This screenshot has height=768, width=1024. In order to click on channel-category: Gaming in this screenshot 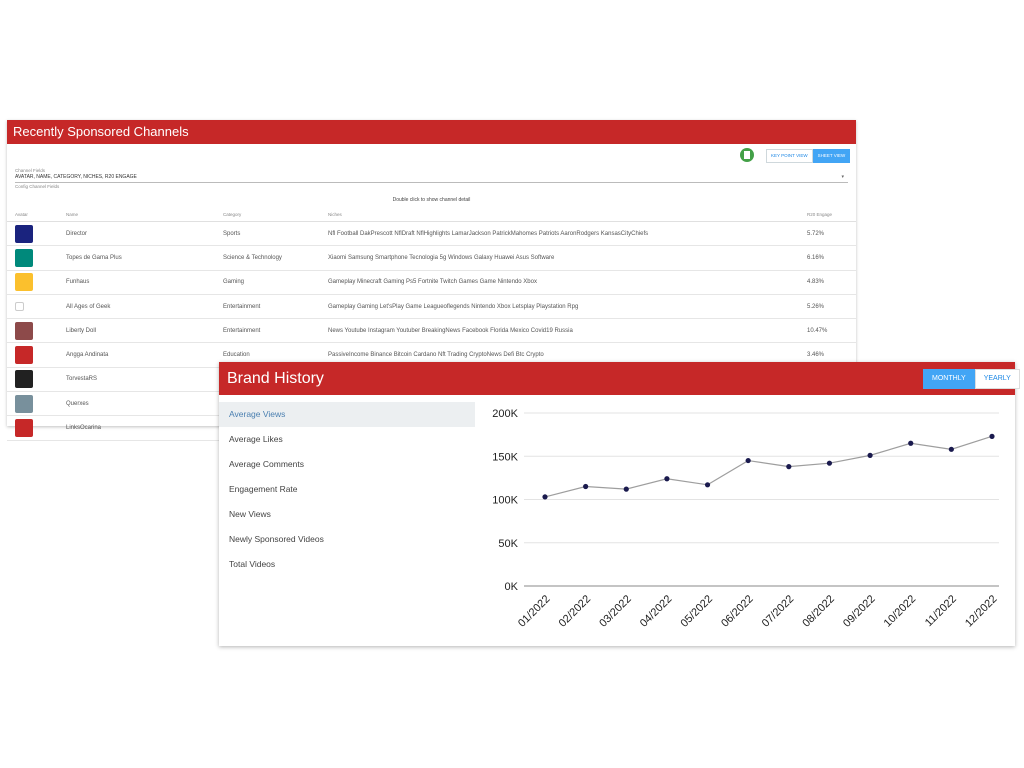, I will do `click(274, 282)`.